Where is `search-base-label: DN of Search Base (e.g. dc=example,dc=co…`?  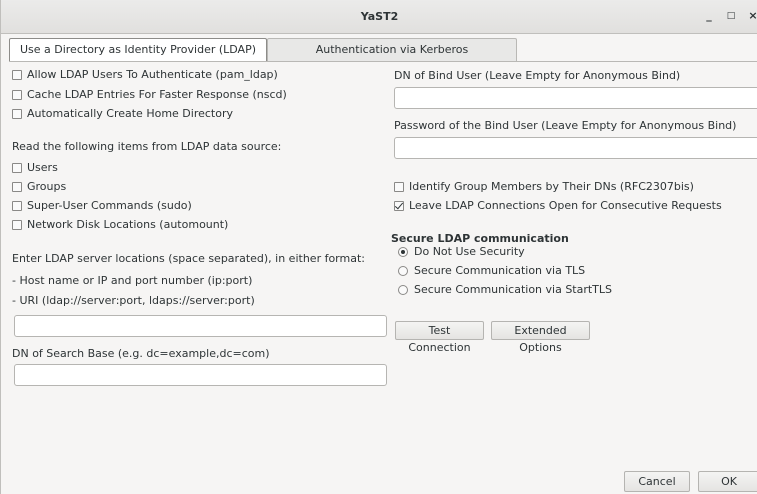
search-base-label: DN of Search Base (e.g. dc=example,dc=co… is located at coordinates (141, 353).